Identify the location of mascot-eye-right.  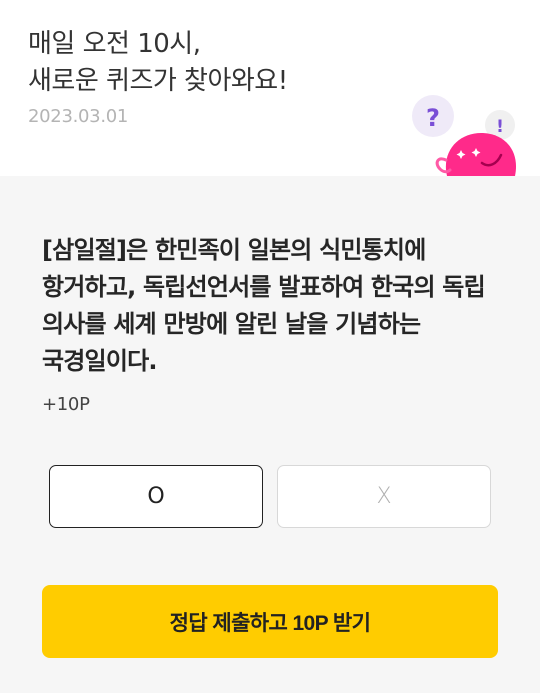
(476, 152).